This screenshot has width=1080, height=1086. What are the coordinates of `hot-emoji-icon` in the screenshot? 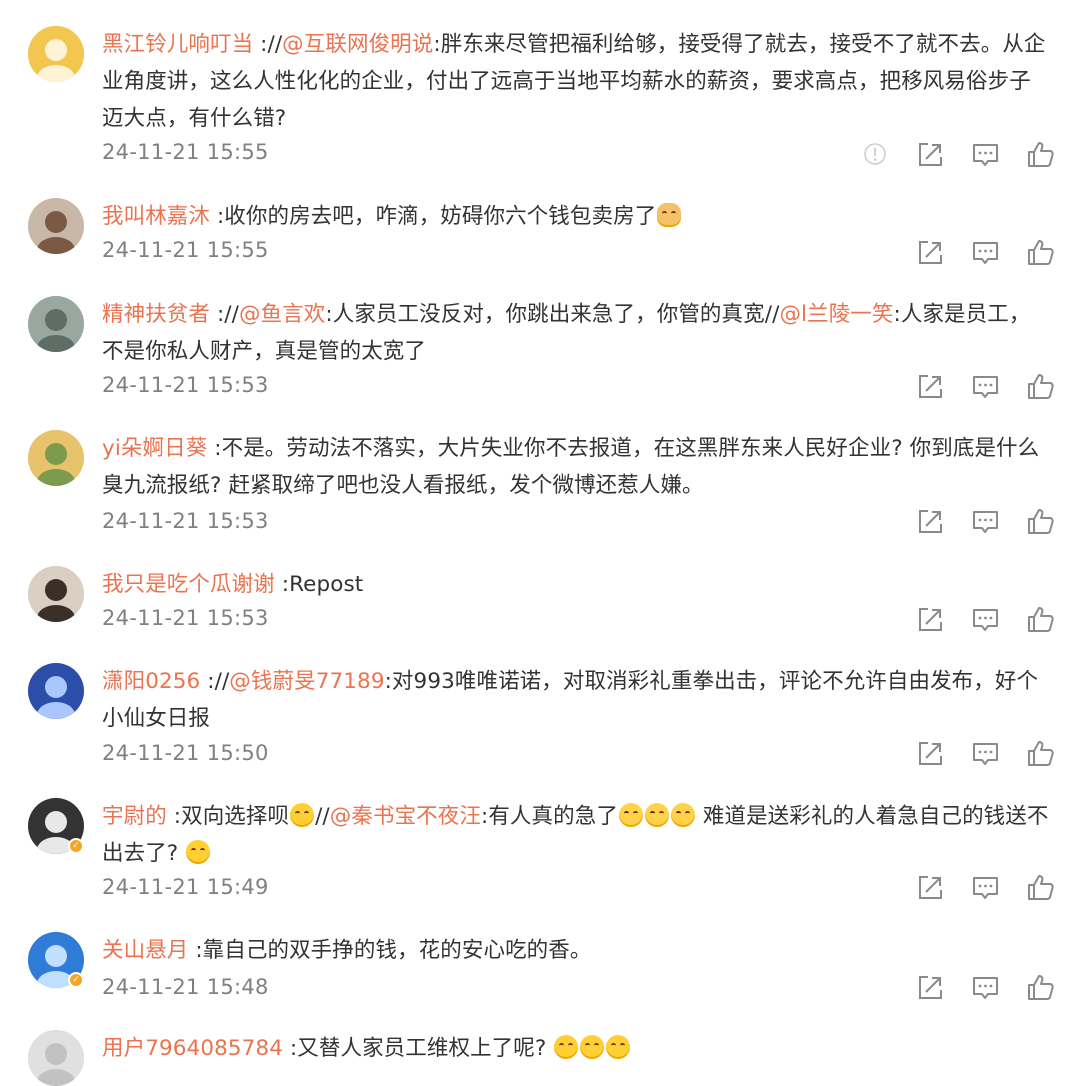 It's located at (198, 852).